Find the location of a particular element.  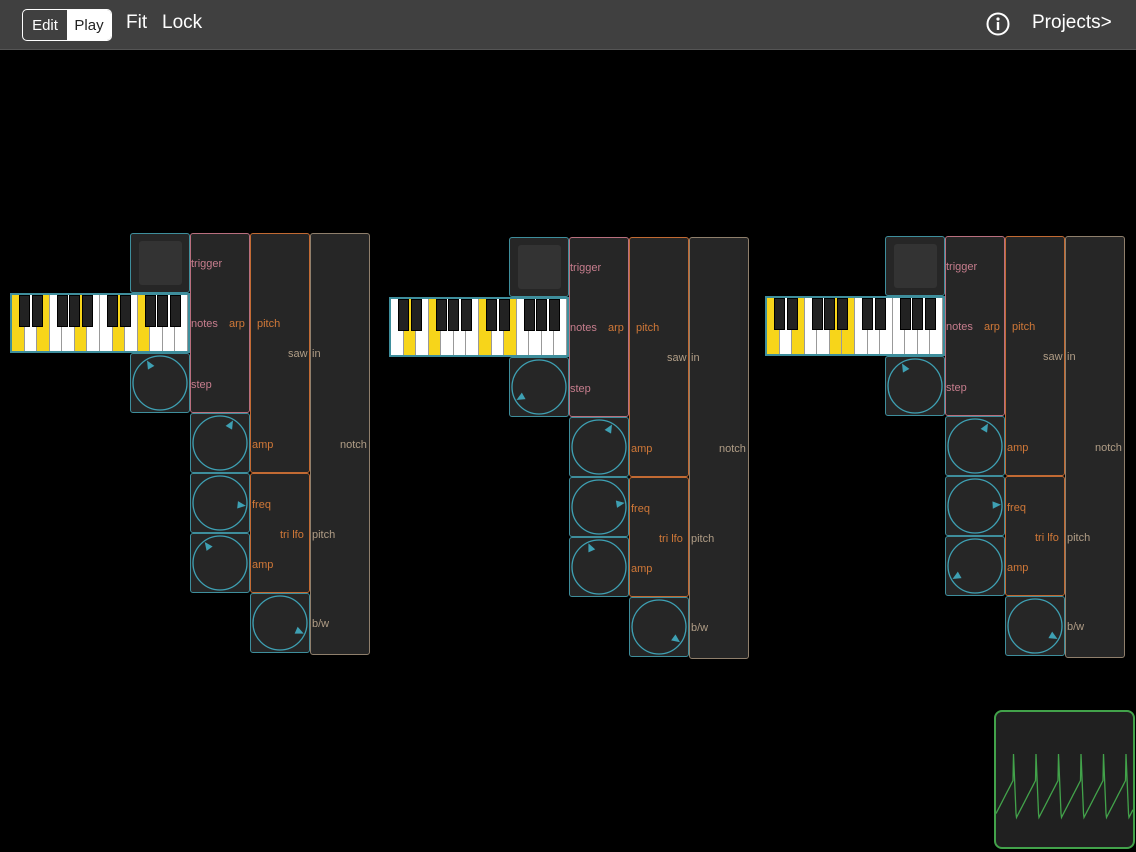

lock-button: Lock is located at coordinates (182, 23).